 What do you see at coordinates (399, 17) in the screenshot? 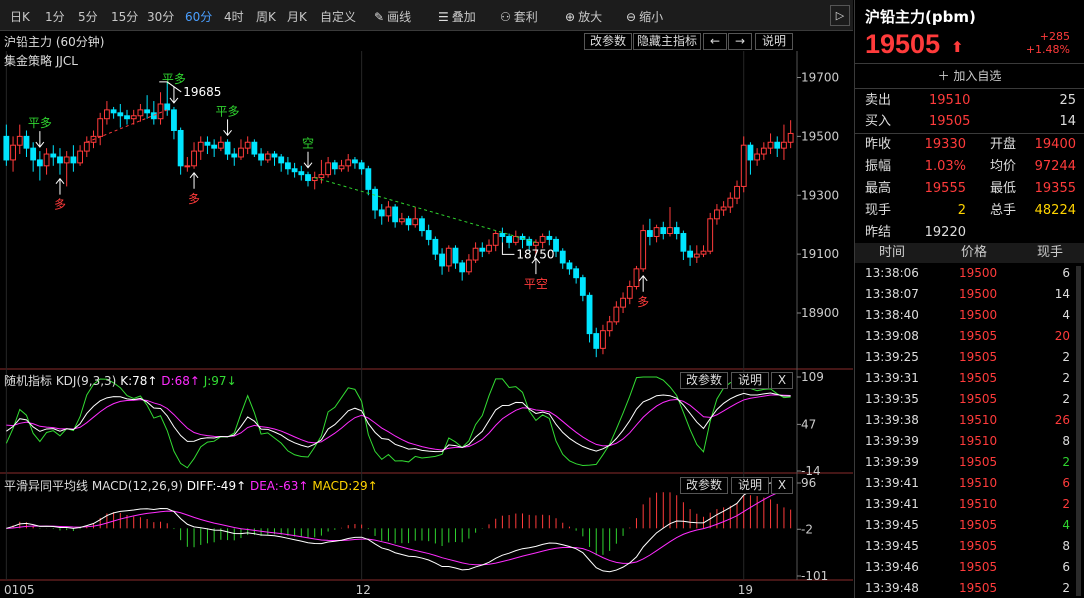
I see `tool-label: 画线` at bounding box center [399, 17].